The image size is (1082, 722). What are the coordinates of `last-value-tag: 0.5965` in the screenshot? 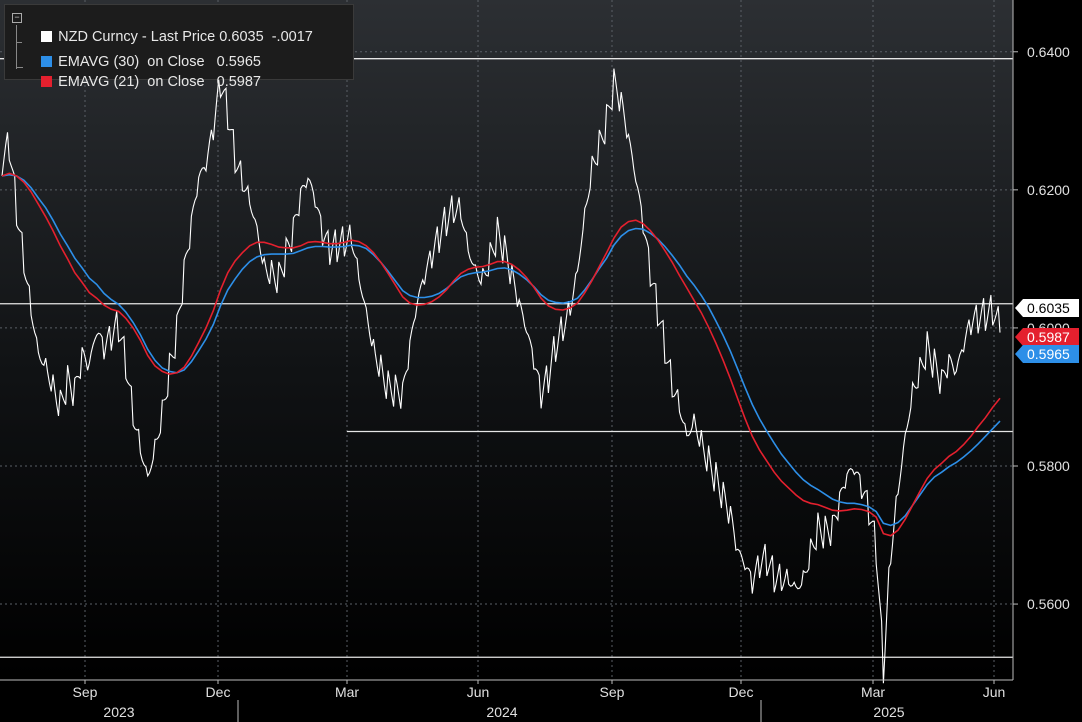 It's located at (1047, 354).